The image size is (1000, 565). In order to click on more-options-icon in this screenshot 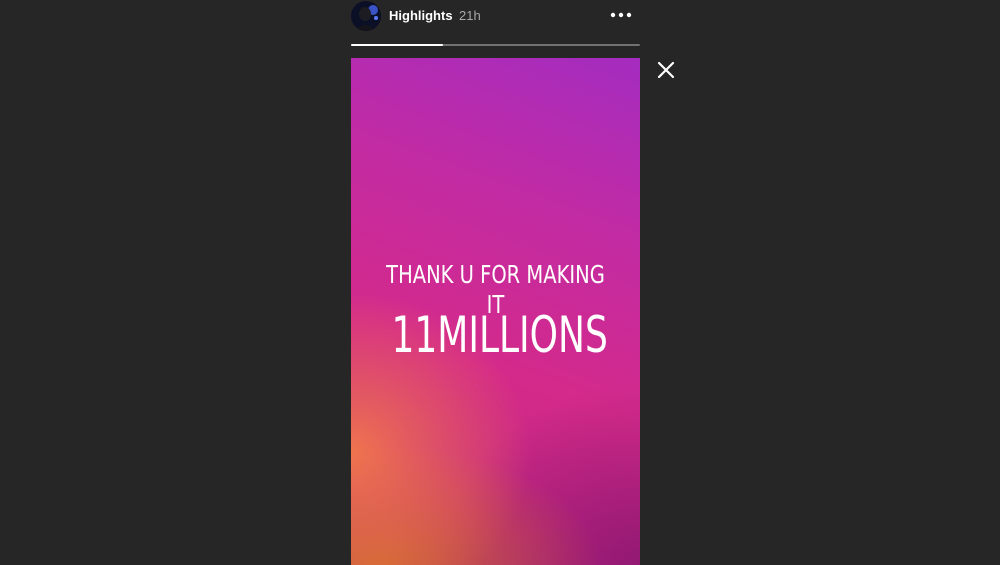, I will do `click(621, 15)`.